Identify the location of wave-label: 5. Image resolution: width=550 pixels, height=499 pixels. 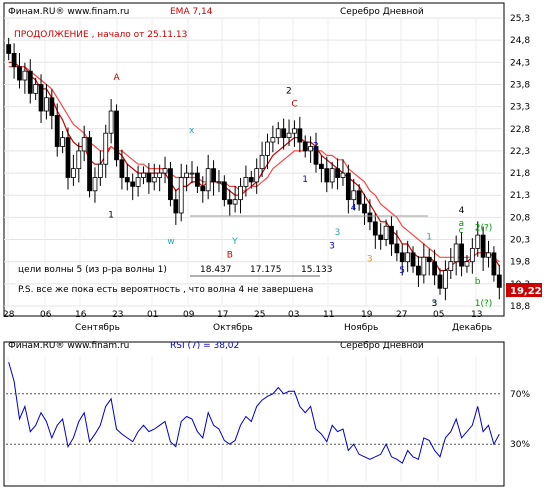
(402, 271).